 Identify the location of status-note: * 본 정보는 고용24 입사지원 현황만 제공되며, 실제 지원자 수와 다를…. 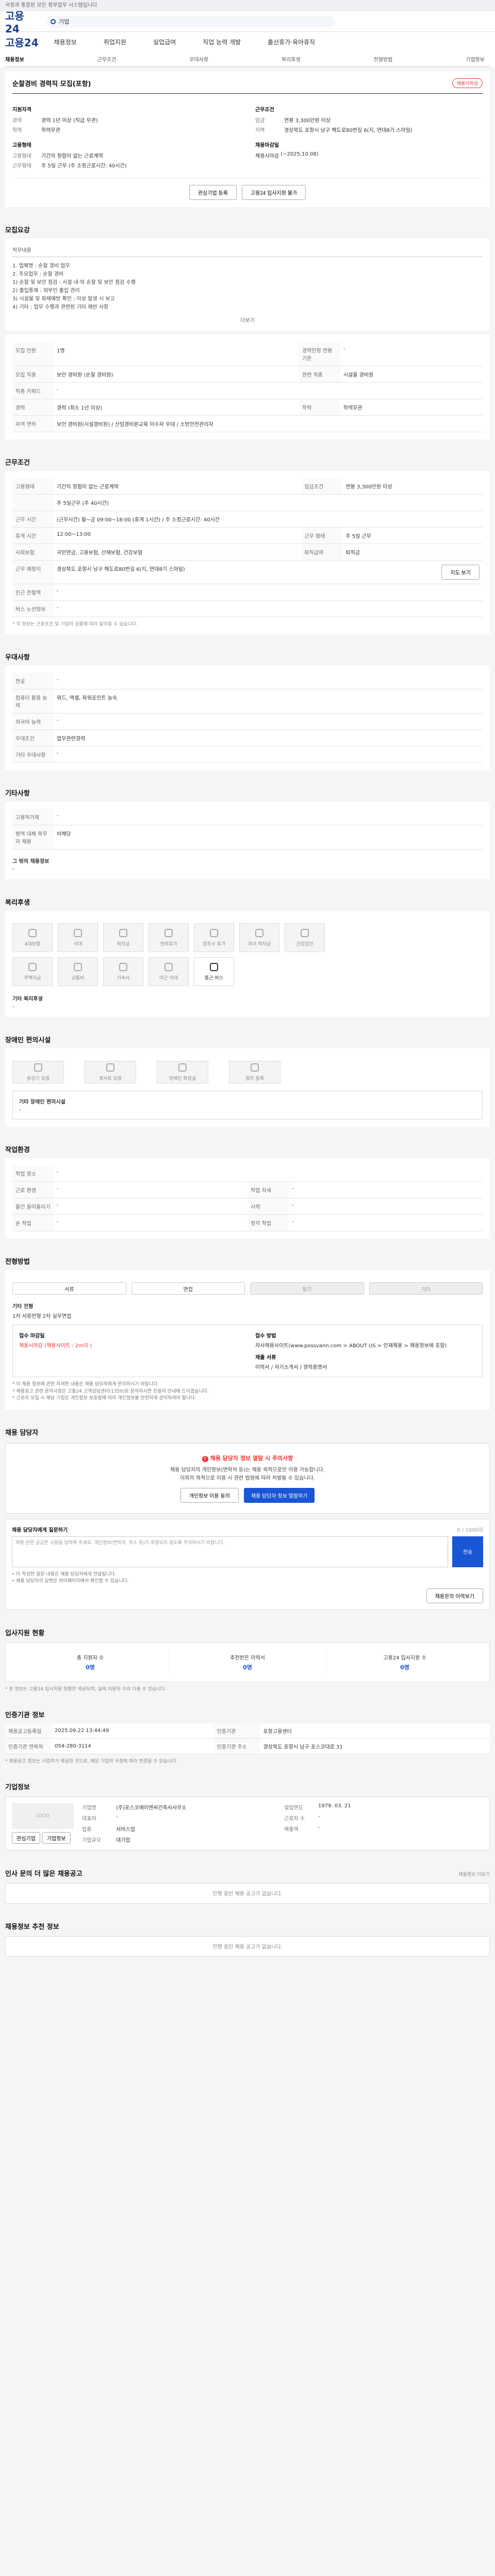
(86, 1689).